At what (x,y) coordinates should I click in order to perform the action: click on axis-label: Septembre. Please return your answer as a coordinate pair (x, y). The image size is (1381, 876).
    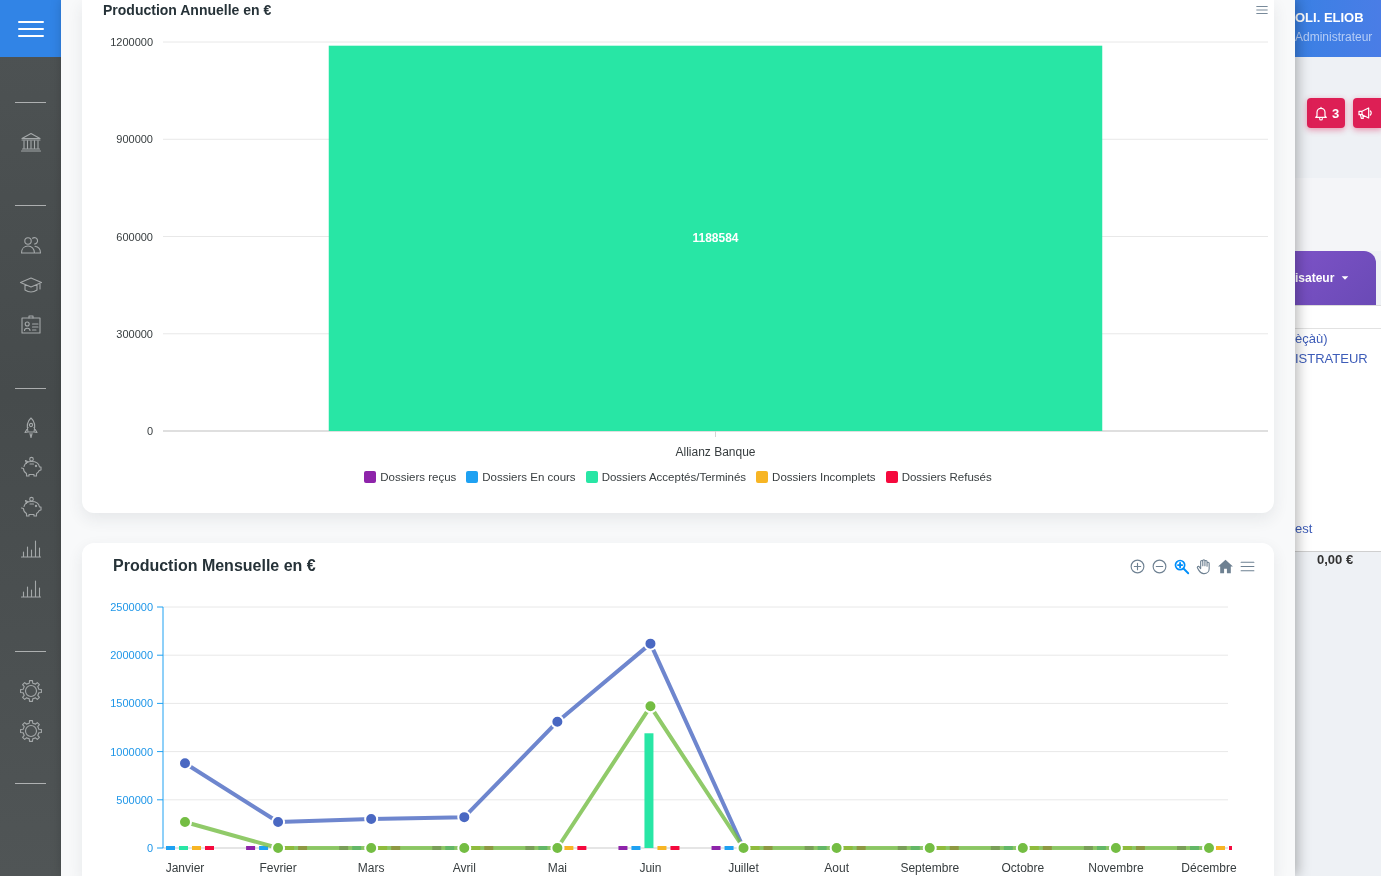
    Looking at the image, I should click on (930, 868).